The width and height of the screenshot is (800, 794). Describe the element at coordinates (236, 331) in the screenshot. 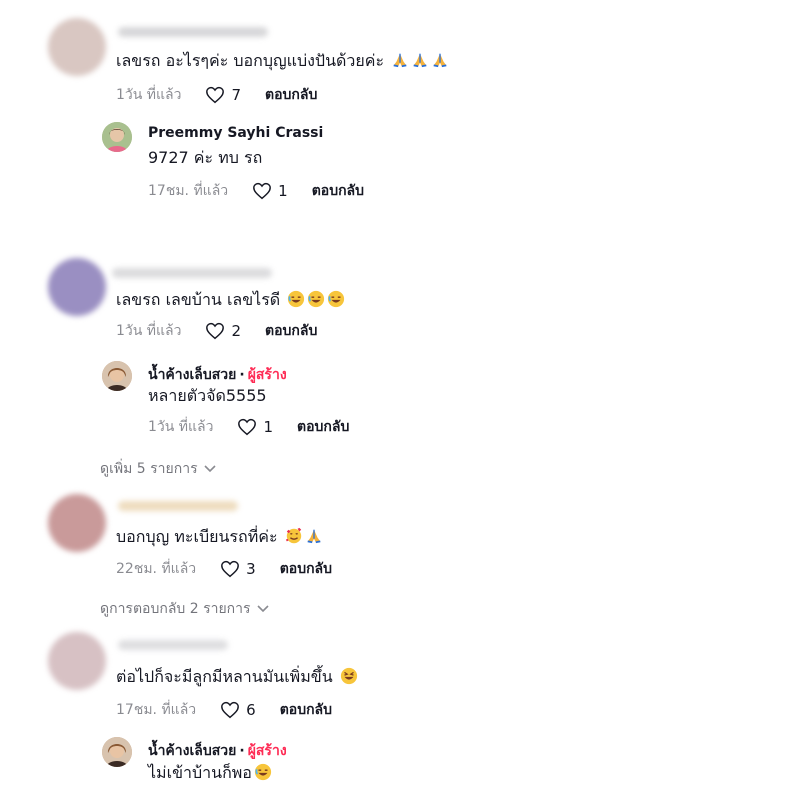

I see `like-count: 2` at that location.